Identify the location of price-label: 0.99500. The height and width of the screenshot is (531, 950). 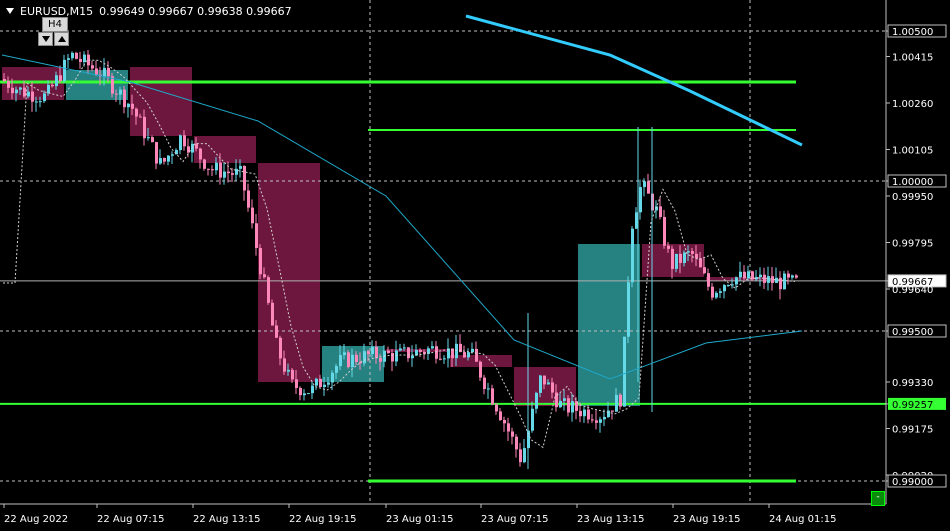
(912, 332).